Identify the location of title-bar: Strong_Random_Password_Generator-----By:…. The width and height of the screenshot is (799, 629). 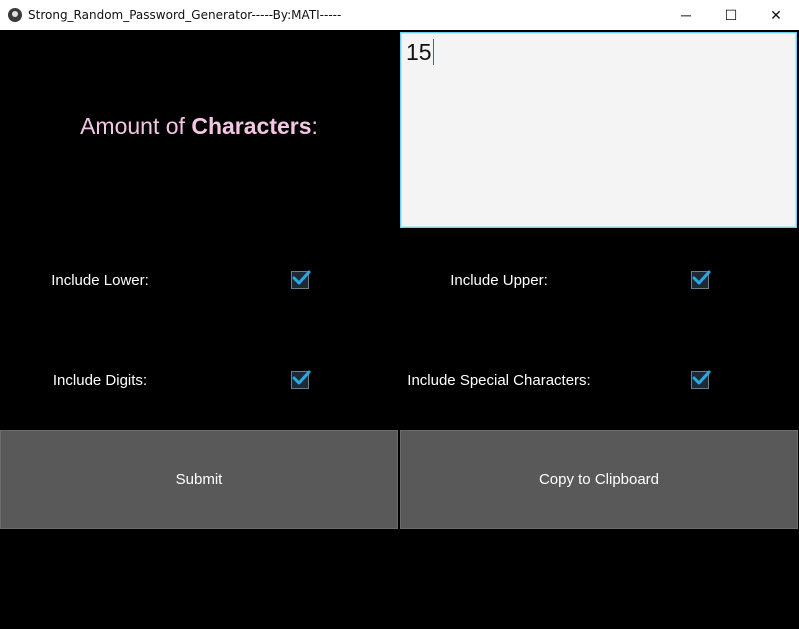
(399, 15).